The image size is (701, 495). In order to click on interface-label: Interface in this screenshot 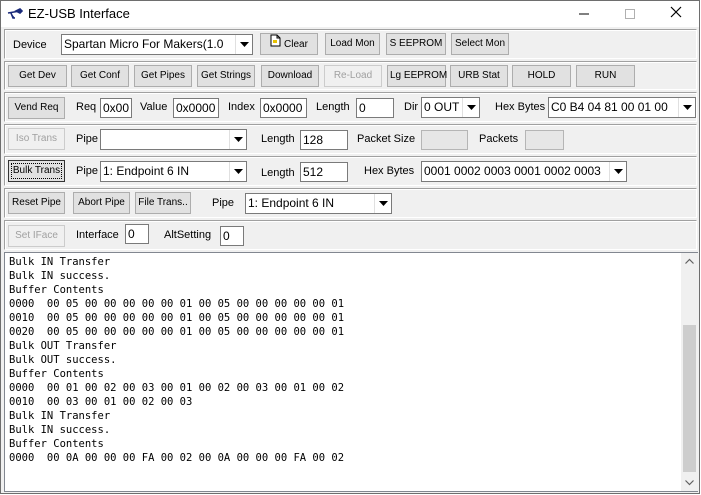, I will do `click(97, 235)`.